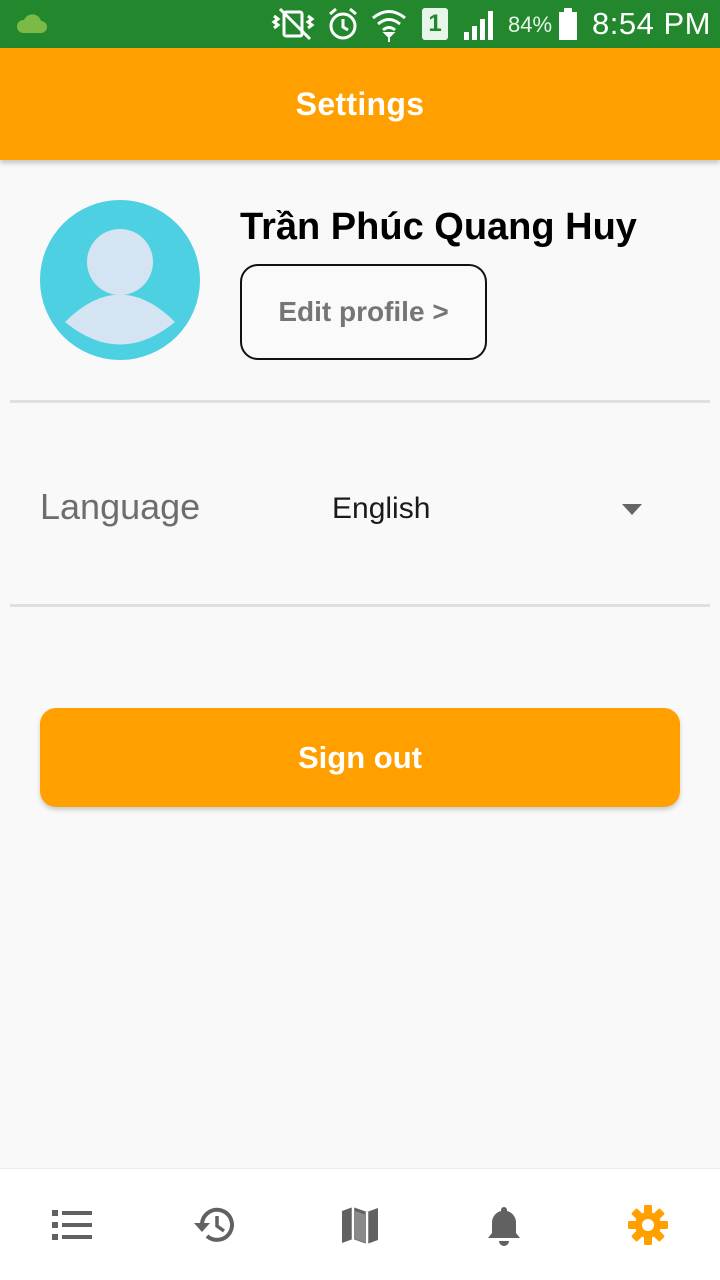 The height and width of the screenshot is (1280, 720). I want to click on edit-profile-button: Edit profile >, so click(363, 312).